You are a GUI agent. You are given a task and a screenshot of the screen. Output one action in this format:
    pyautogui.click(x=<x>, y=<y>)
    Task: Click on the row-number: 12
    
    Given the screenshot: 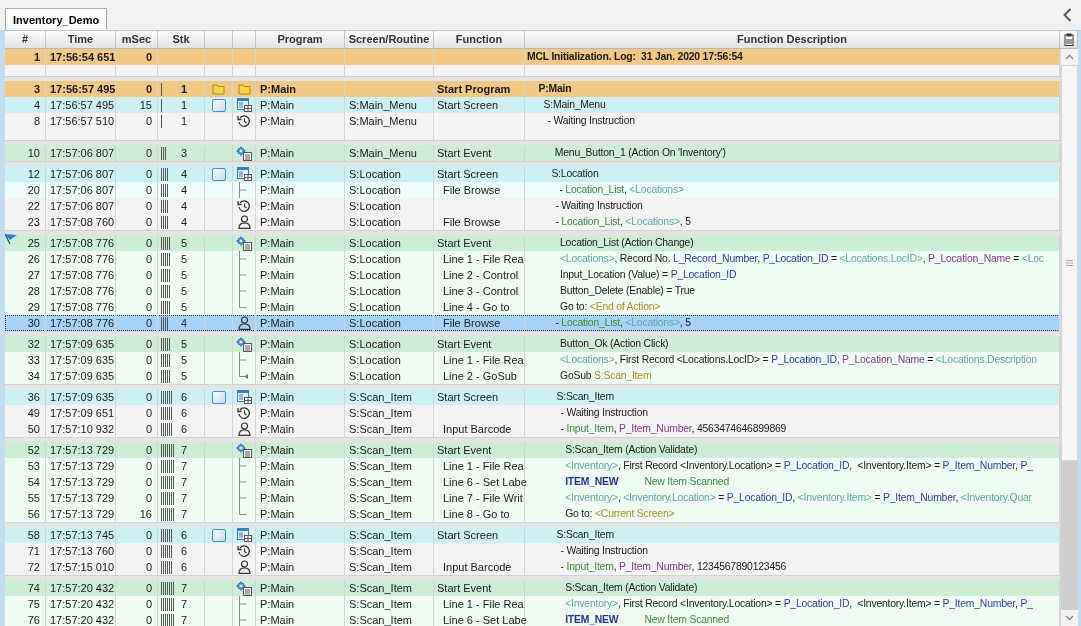 What is the action you would take?
    pyautogui.click(x=33, y=174)
    